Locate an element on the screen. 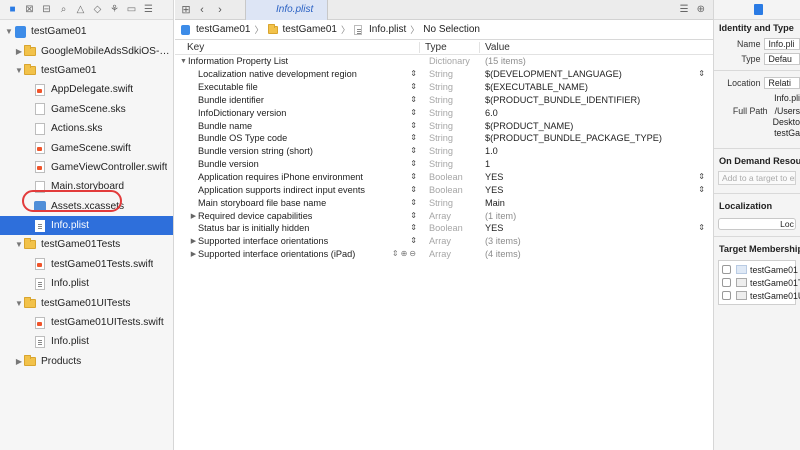 This screenshot has height=450, width=800. odr-tags-field: Add to a target to en is located at coordinates (757, 178).